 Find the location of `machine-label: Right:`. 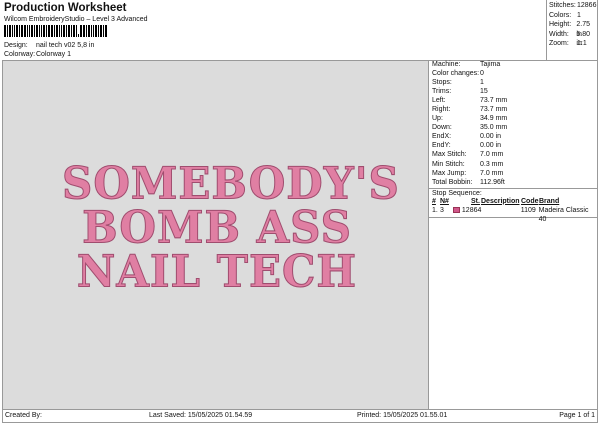

machine-label: Right: is located at coordinates (441, 110).